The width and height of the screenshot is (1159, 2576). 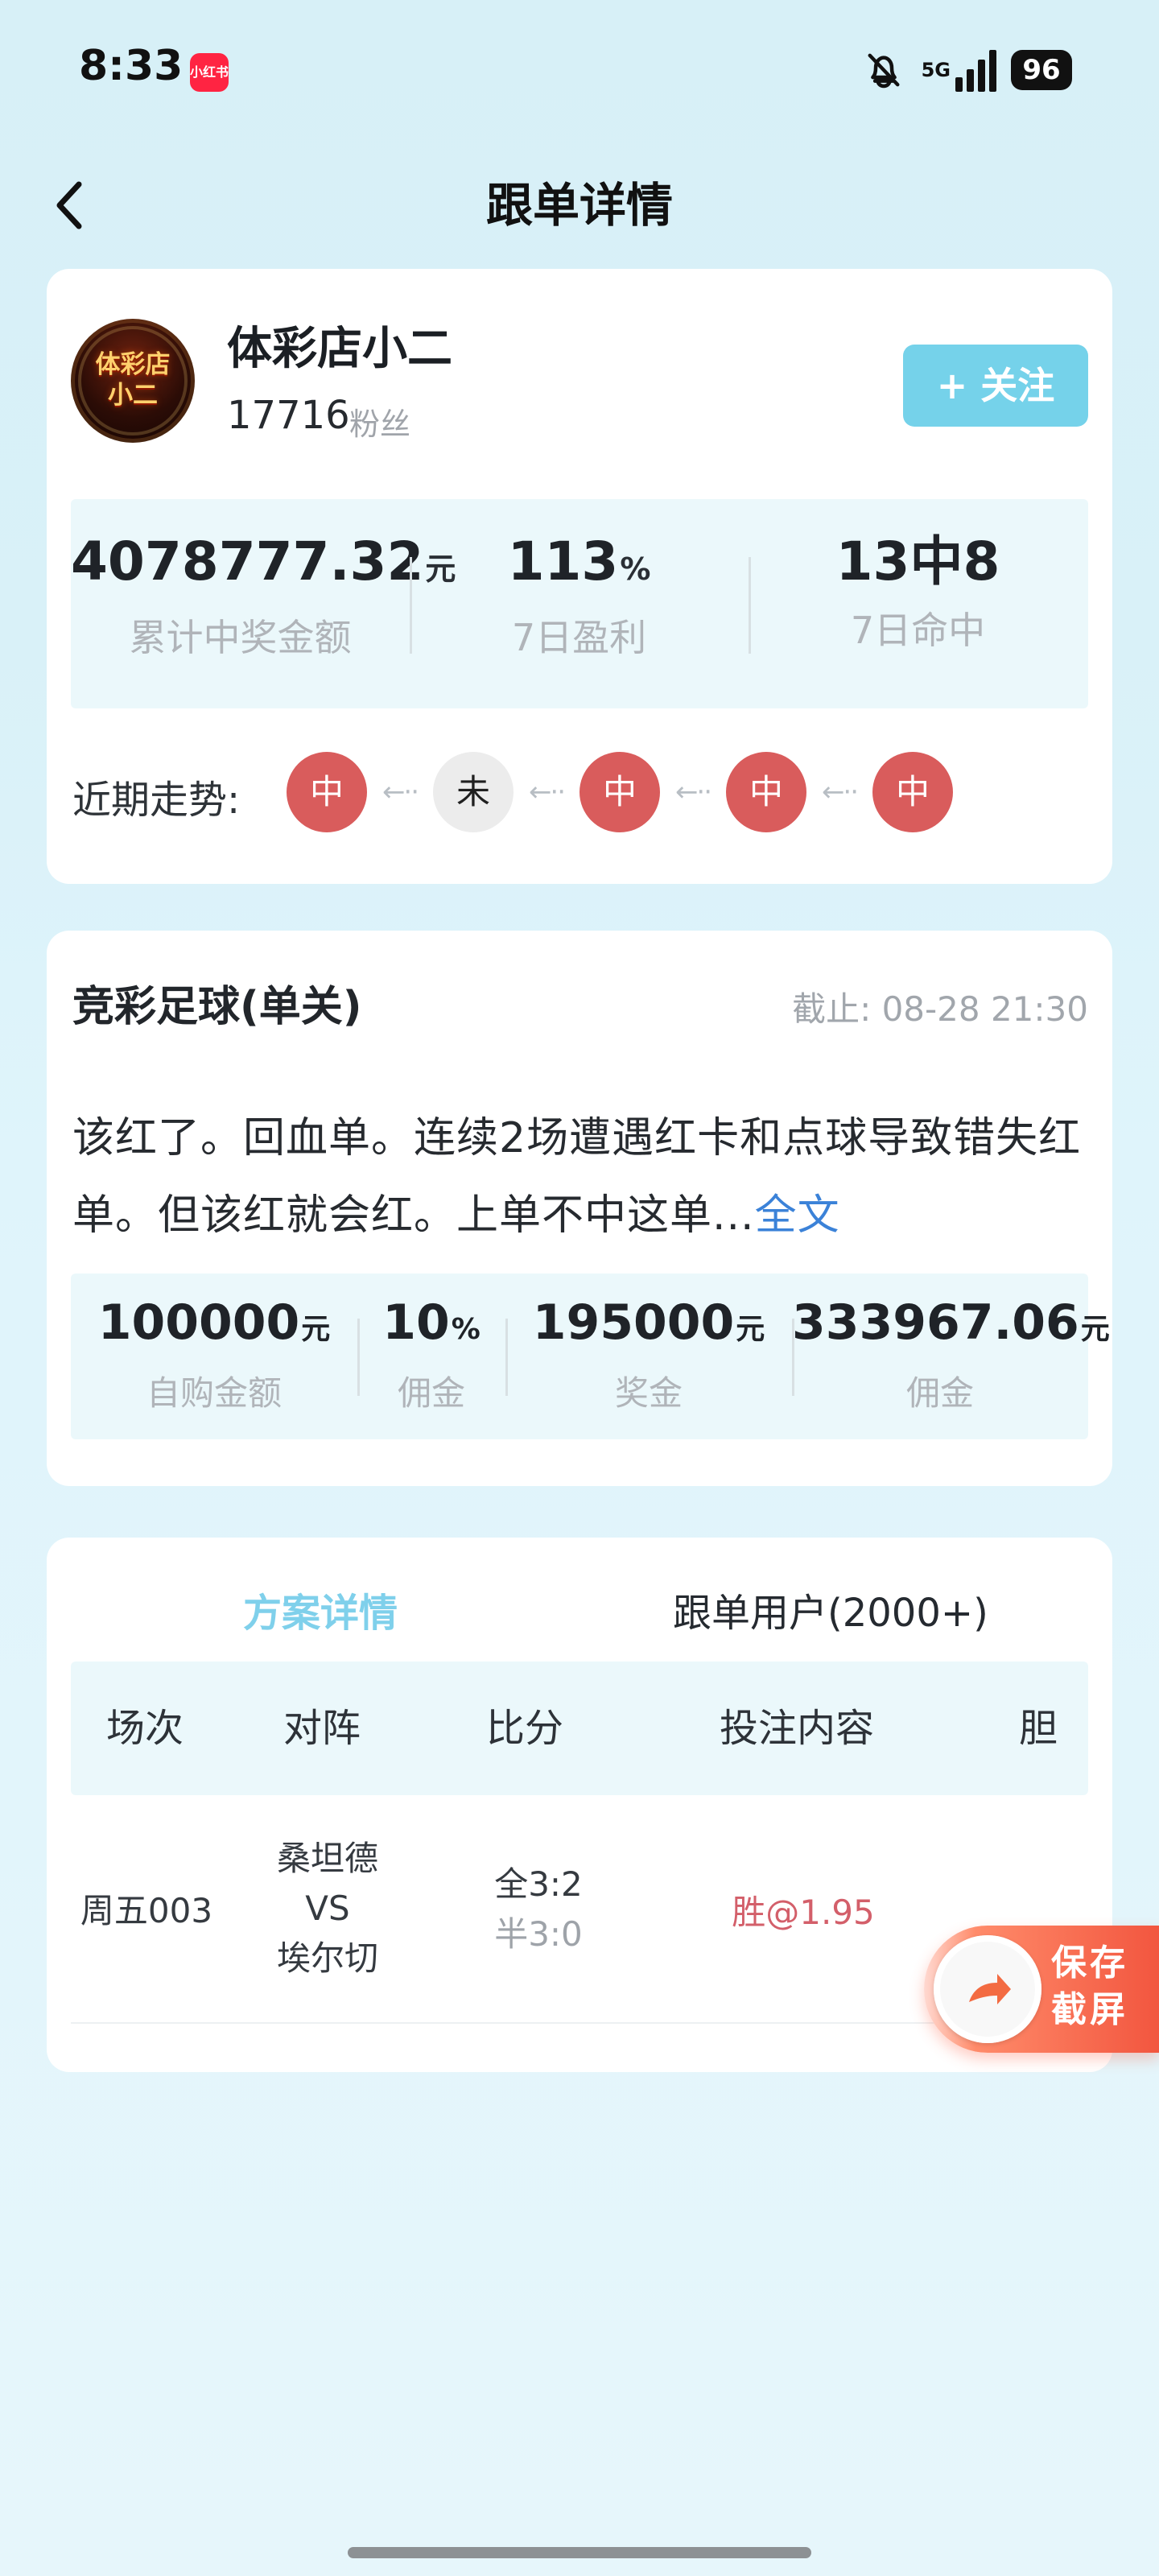 I want to click on stat-profit-7d-label: 7日盈利, so click(x=579, y=637).